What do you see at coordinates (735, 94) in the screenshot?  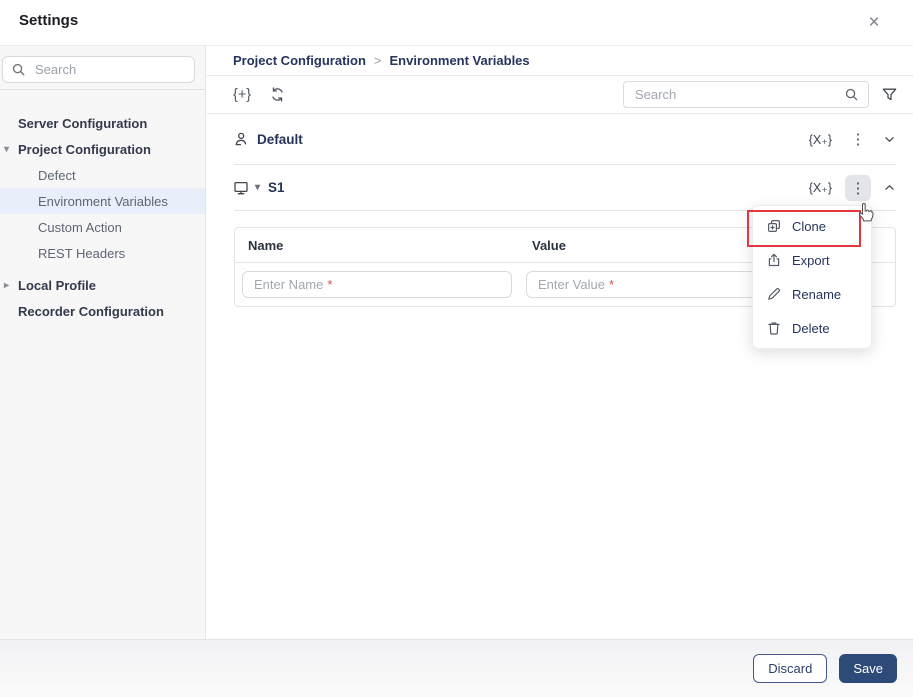 I see `variables-search-input` at bounding box center [735, 94].